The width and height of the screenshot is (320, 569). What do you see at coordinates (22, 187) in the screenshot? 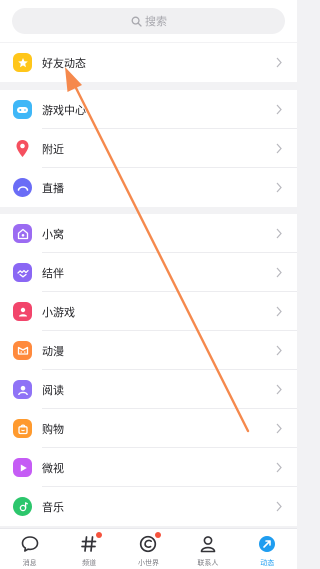
I see `live-icon` at bounding box center [22, 187].